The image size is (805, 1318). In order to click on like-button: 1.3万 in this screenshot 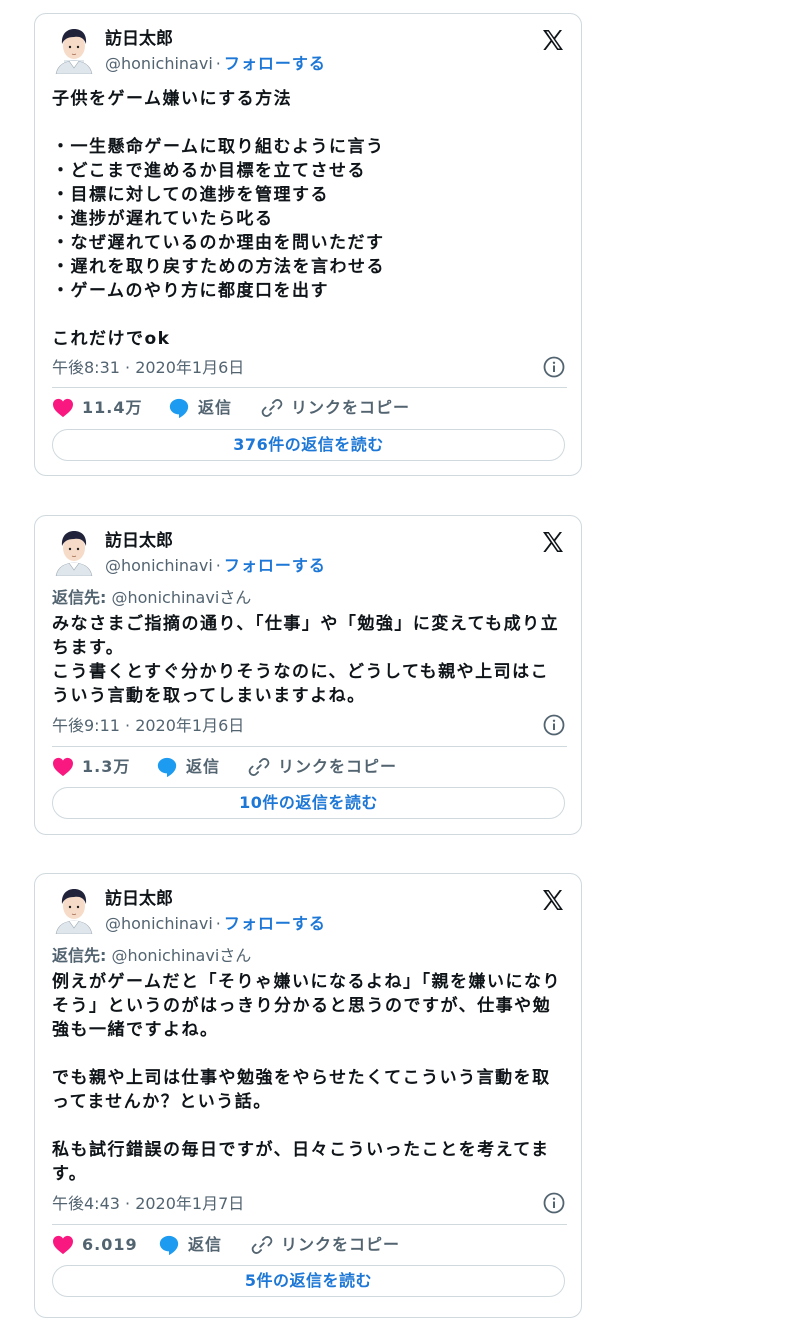, I will do `click(91, 767)`.